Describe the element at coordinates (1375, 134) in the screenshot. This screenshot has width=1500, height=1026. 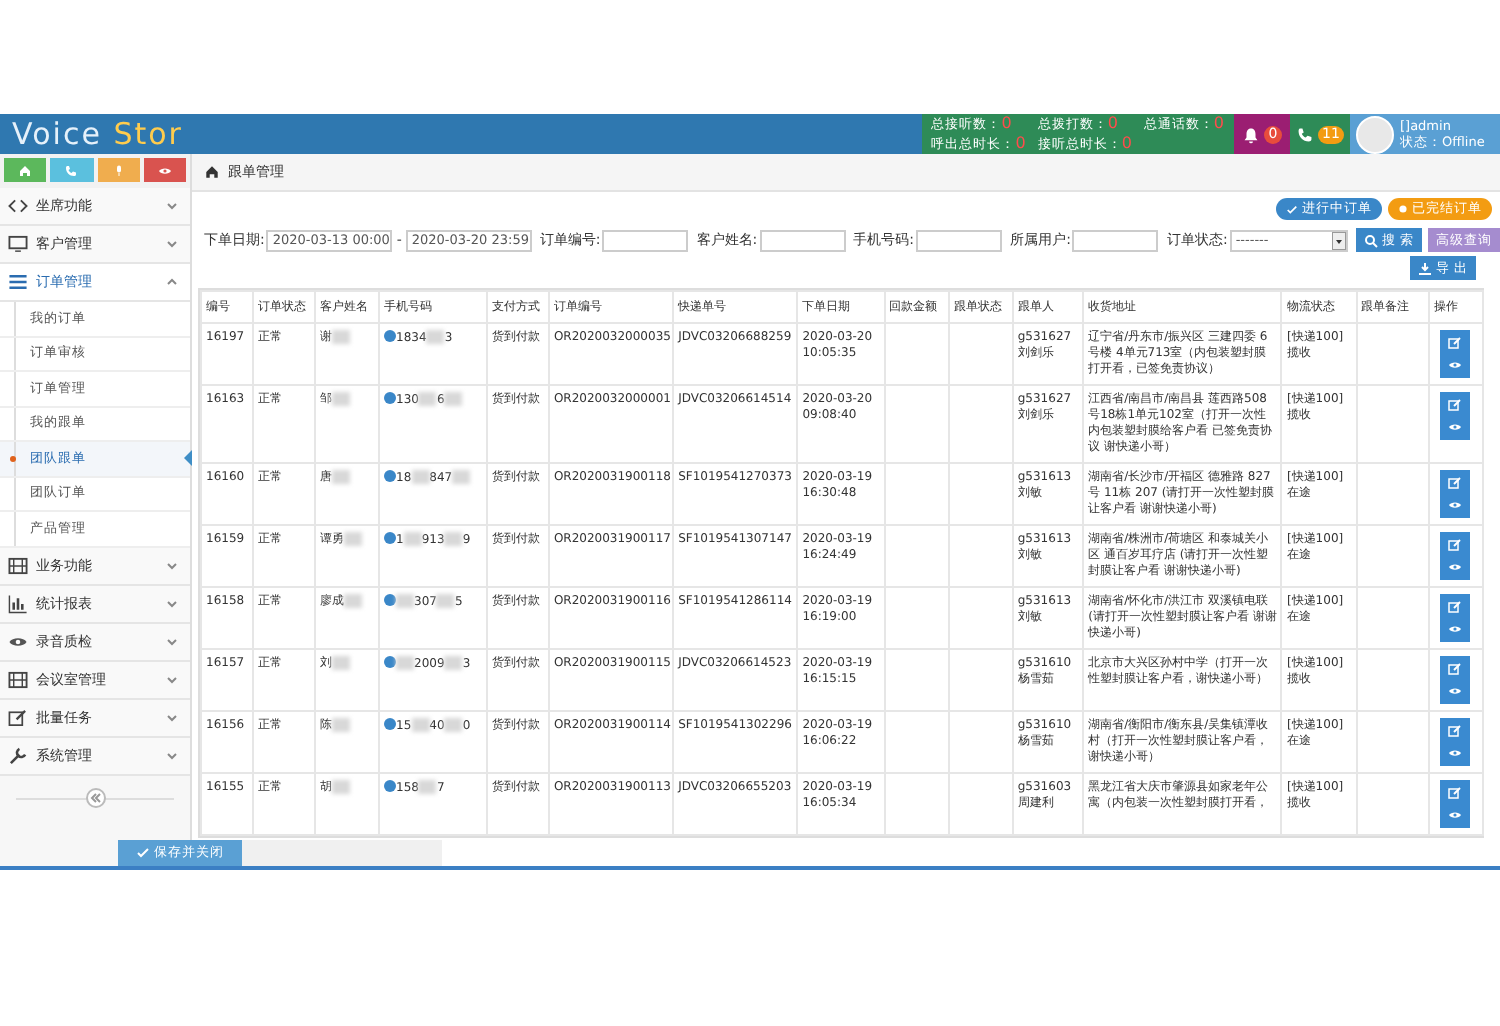
I see `avatar` at that location.